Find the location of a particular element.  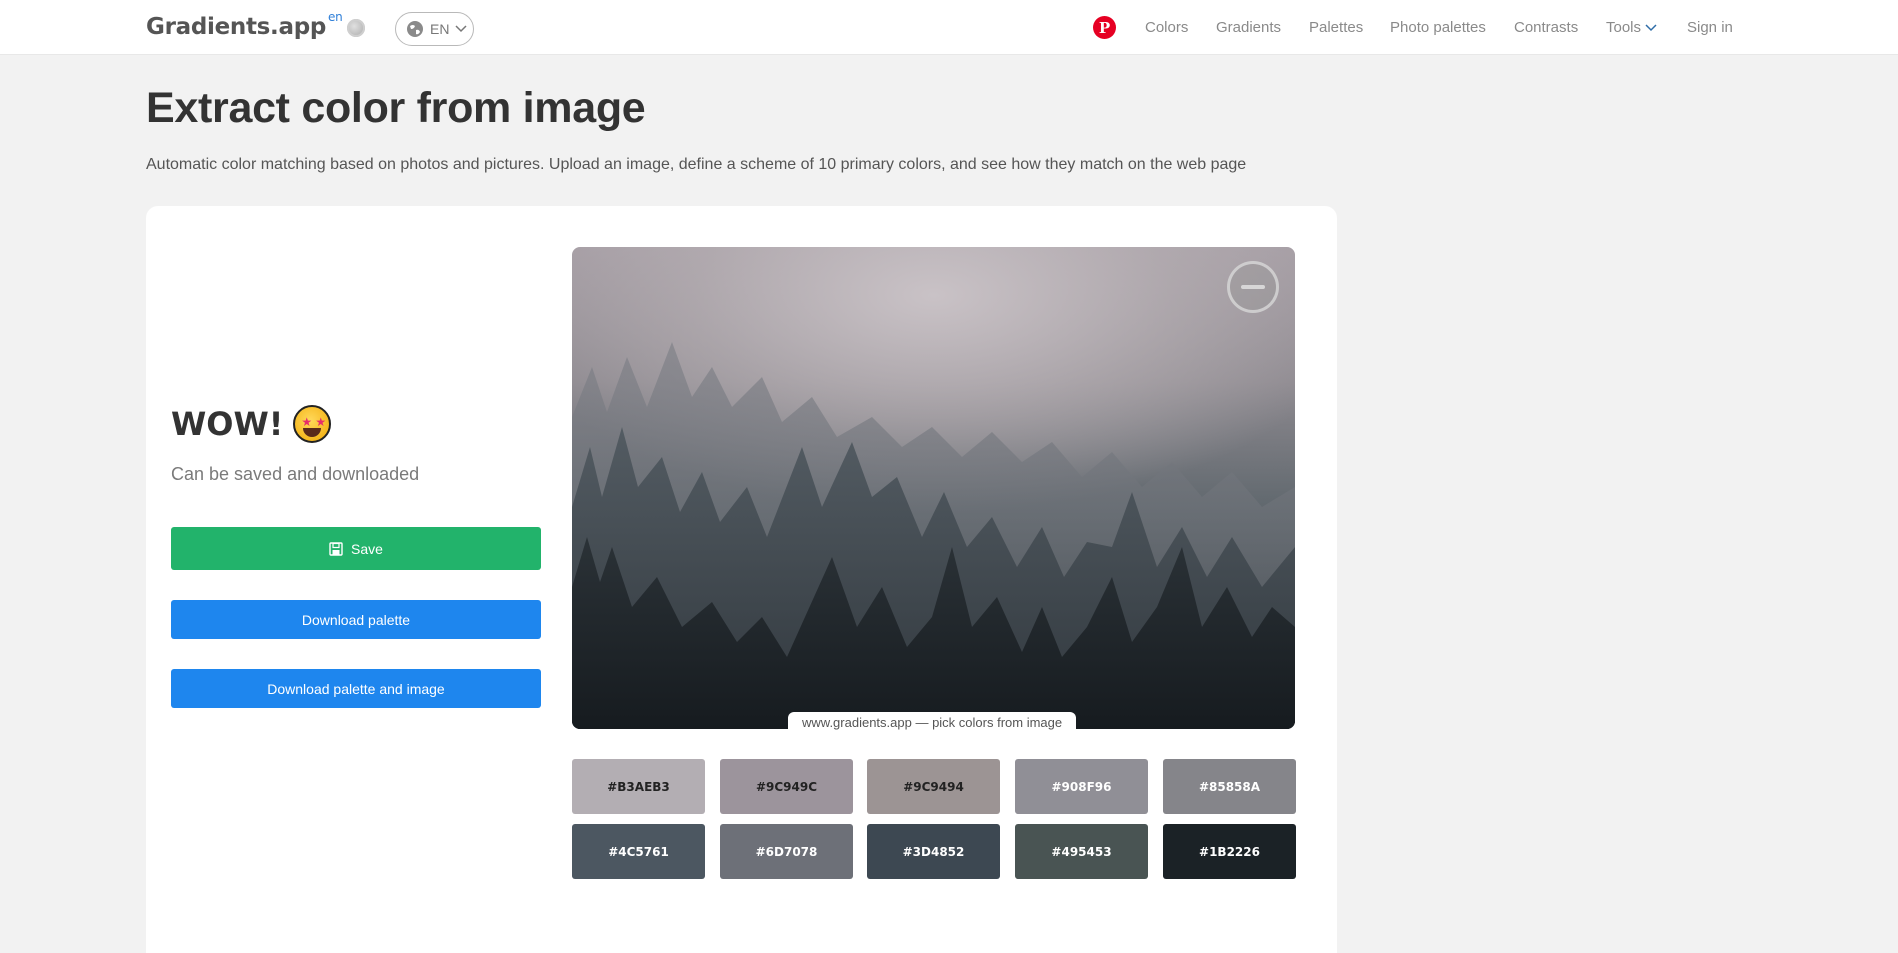

nav-tools: Tools is located at coordinates (1631, 27).